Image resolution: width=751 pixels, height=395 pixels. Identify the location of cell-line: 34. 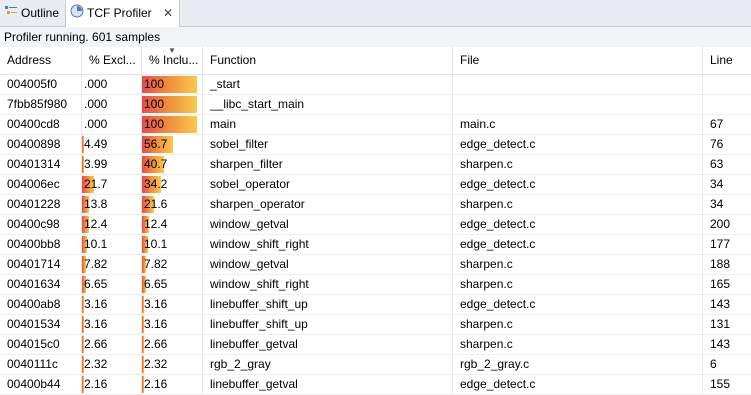
(717, 204).